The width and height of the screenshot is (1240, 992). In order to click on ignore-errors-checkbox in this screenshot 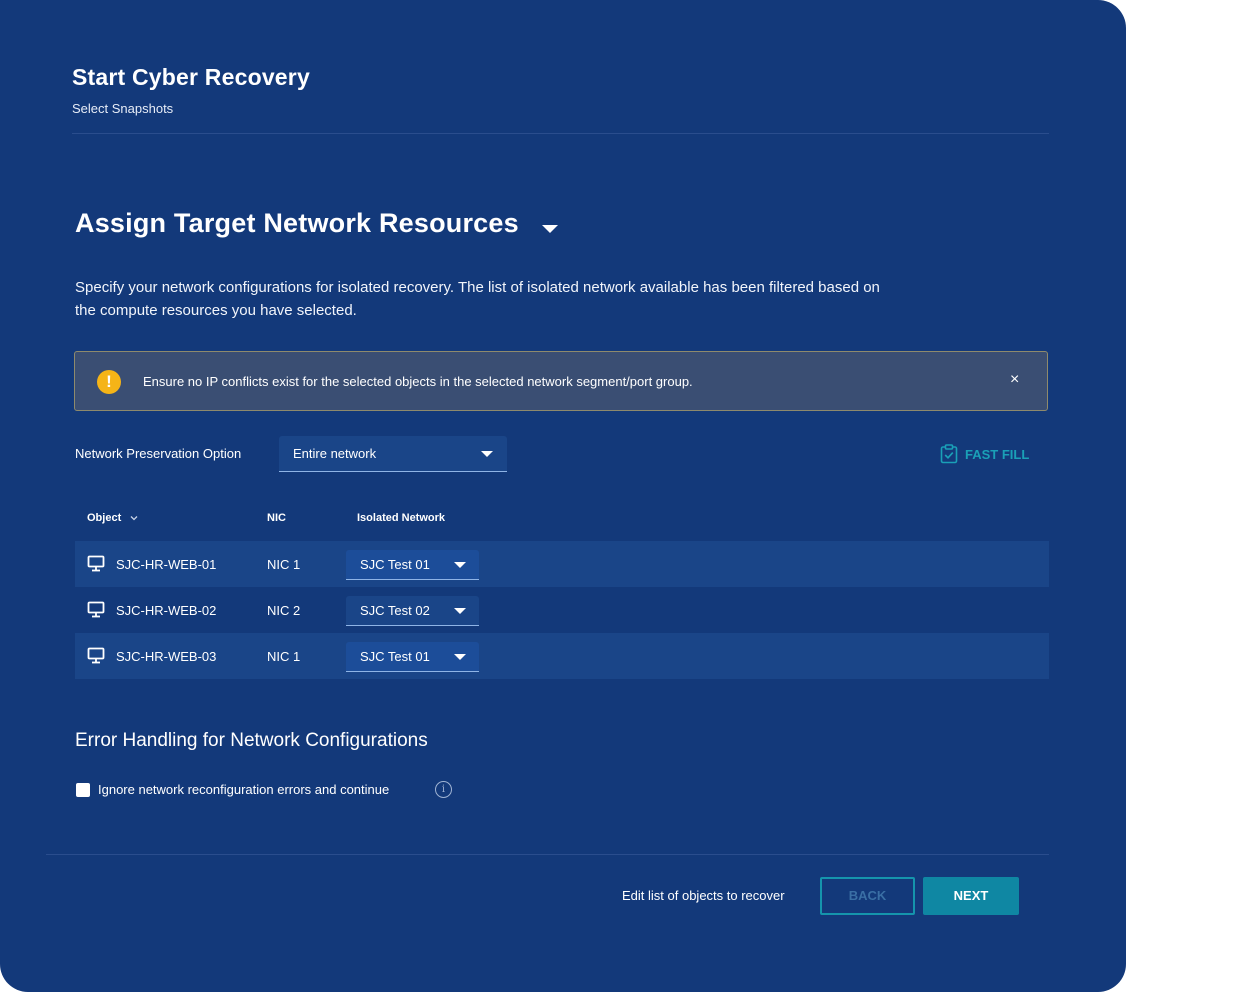, I will do `click(83, 790)`.